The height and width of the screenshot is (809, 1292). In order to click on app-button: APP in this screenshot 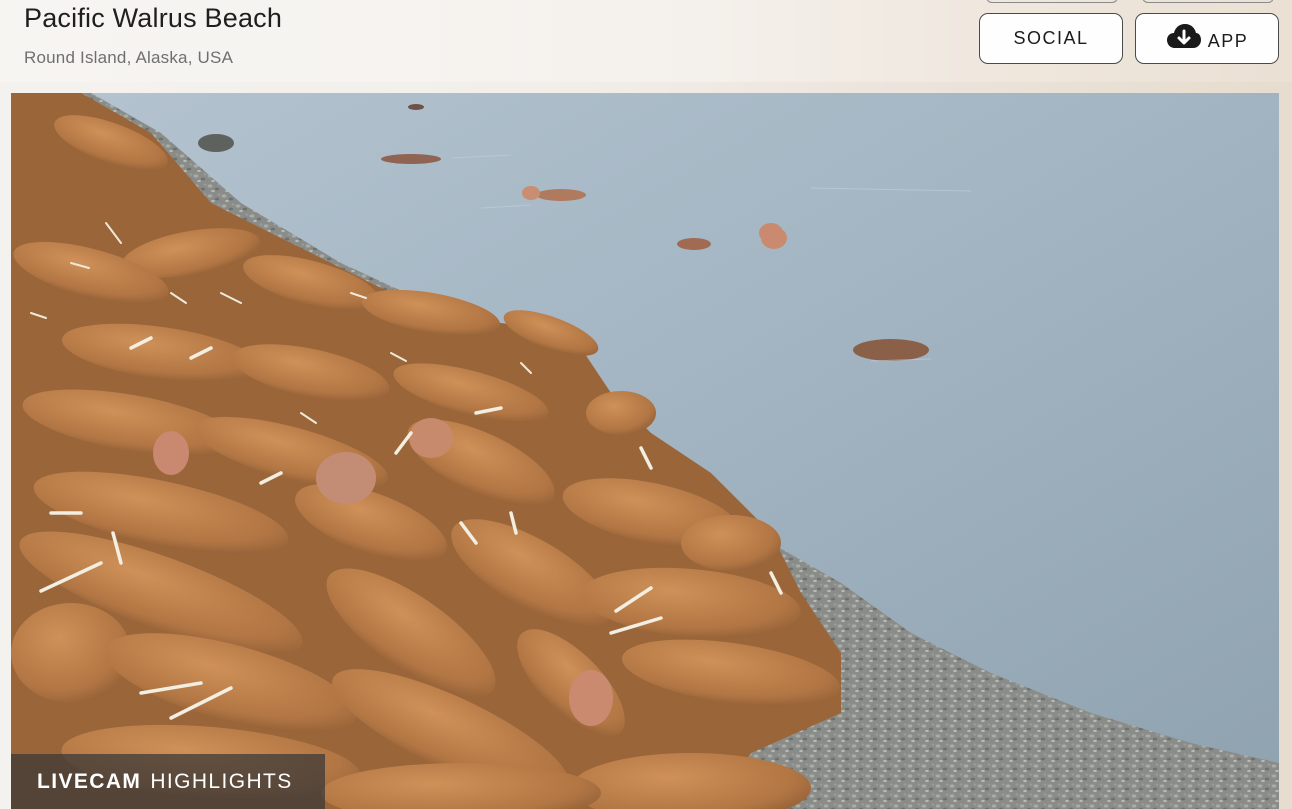, I will do `click(1207, 38)`.